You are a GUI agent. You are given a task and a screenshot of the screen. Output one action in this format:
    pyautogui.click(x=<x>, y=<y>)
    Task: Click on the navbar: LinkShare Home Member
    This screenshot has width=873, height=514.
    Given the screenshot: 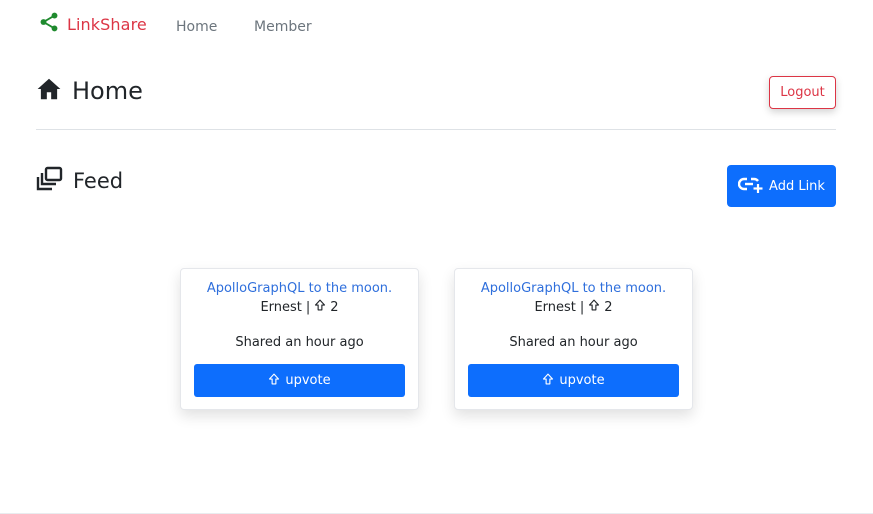 What is the action you would take?
    pyautogui.click(x=436, y=26)
    